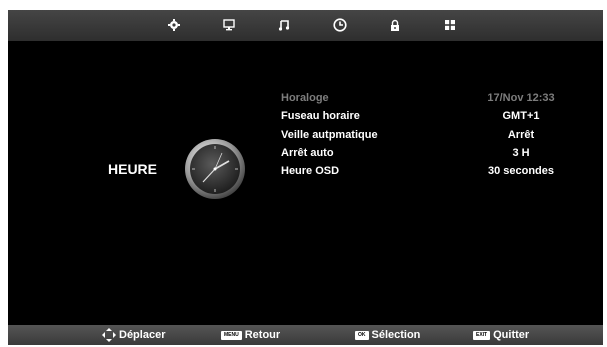 The image size is (607, 347). What do you see at coordinates (307, 153) in the screenshot?
I see `setting-label: Arrêt auto` at bounding box center [307, 153].